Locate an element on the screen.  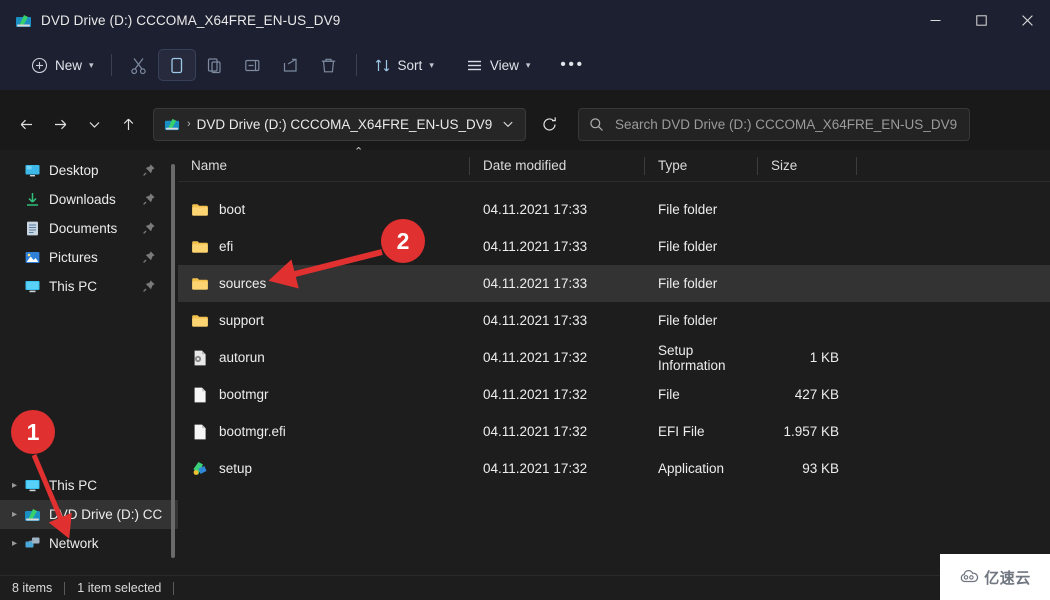
paste-icon is located at coordinates (214, 65).